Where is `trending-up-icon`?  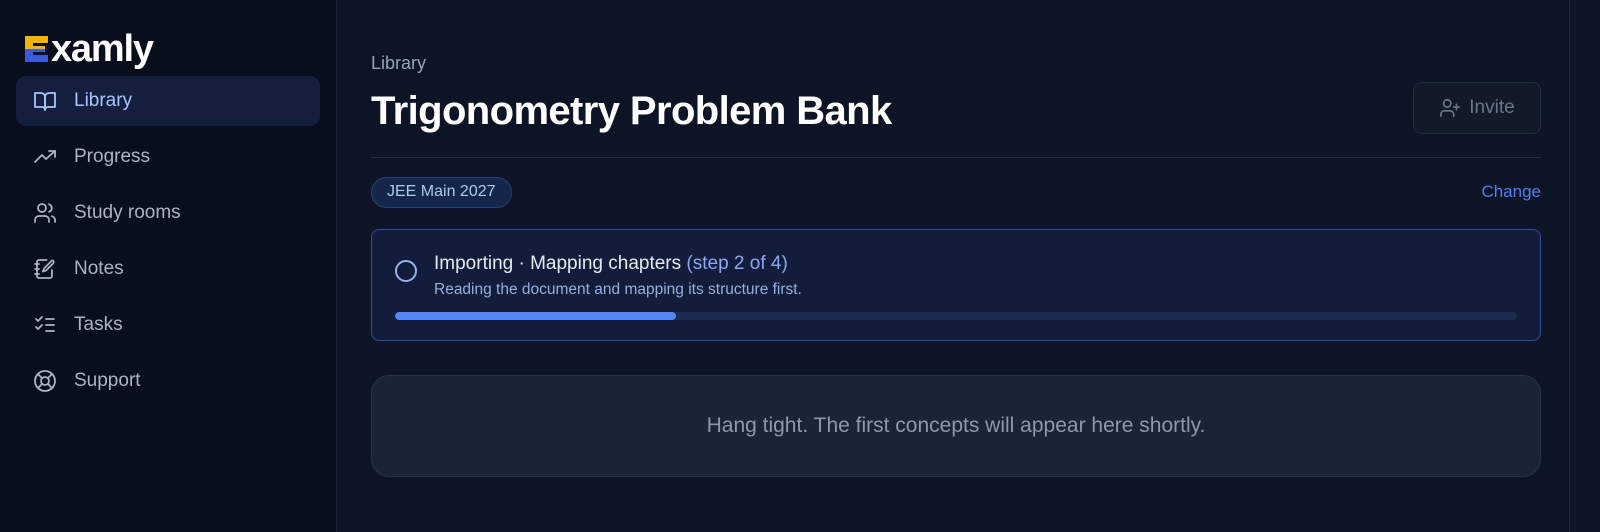 trending-up-icon is located at coordinates (45, 157).